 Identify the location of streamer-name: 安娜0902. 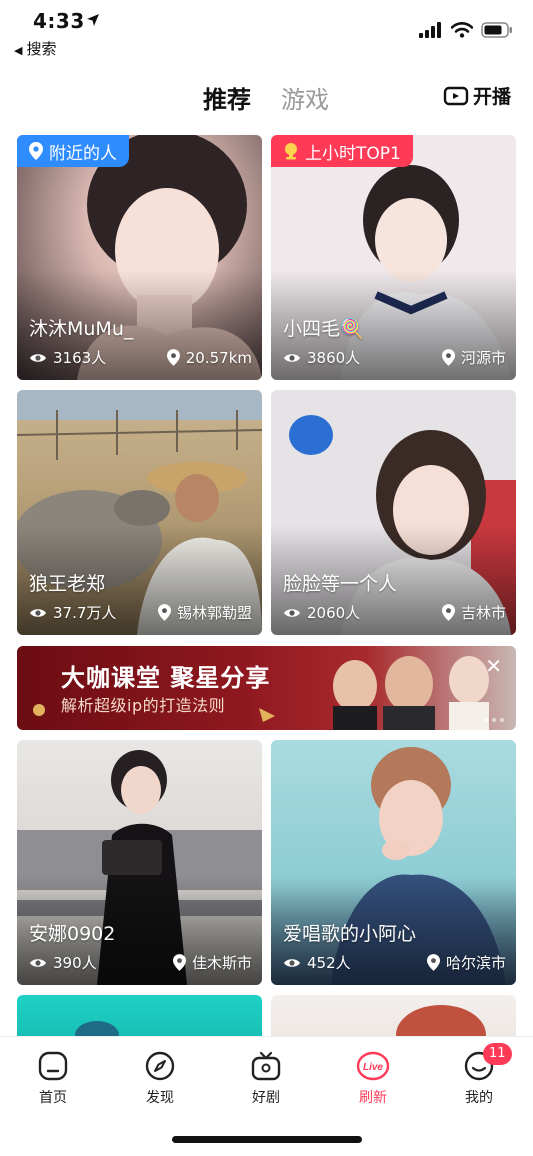
(72, 934).